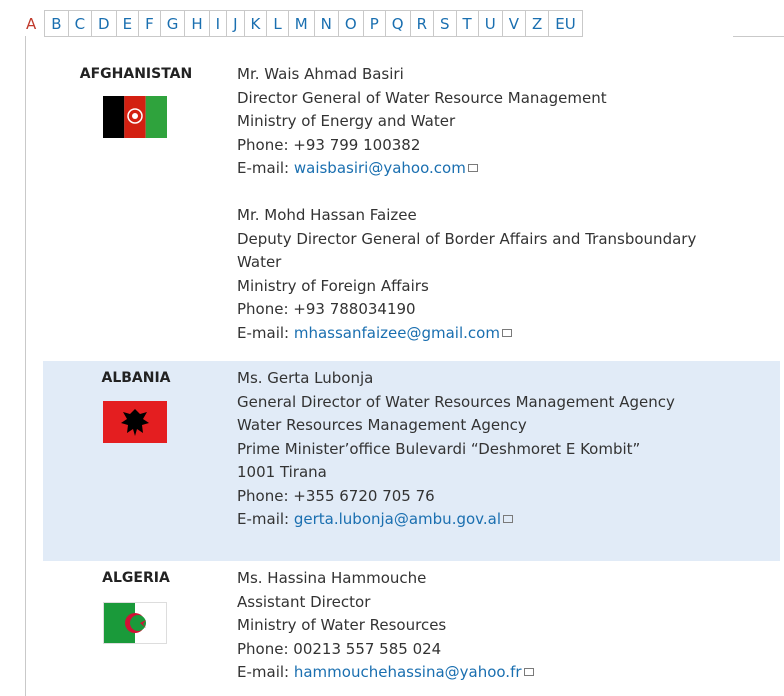 This screenshot has width=784, height=696. What do you see at coordinates (329, 144) in the screenshot?
I see `contact-phone: Phone: +93 799 100382` at bounding box center [329, 144].